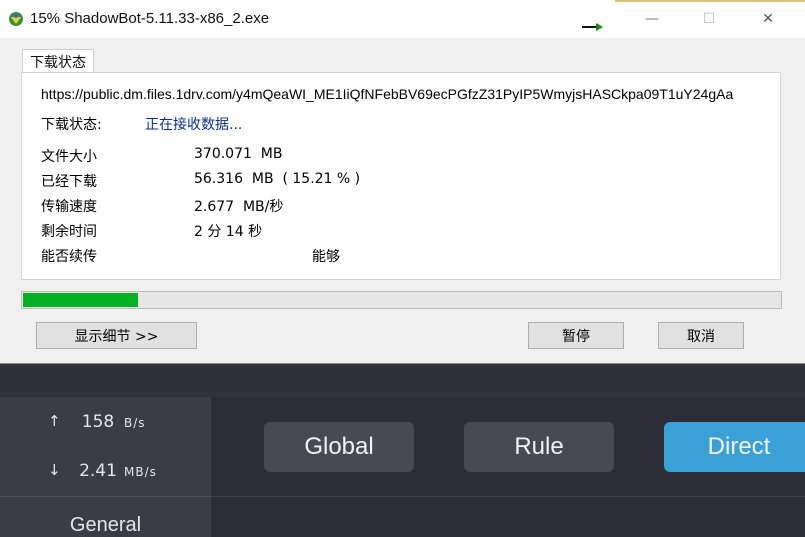  I want to click on cursor-arrow-icon, so click(593, 26).